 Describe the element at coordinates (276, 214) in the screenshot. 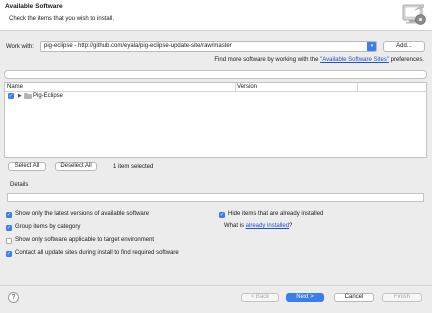

I see `hide-installed-label: Hide items that are already installed` at that location.